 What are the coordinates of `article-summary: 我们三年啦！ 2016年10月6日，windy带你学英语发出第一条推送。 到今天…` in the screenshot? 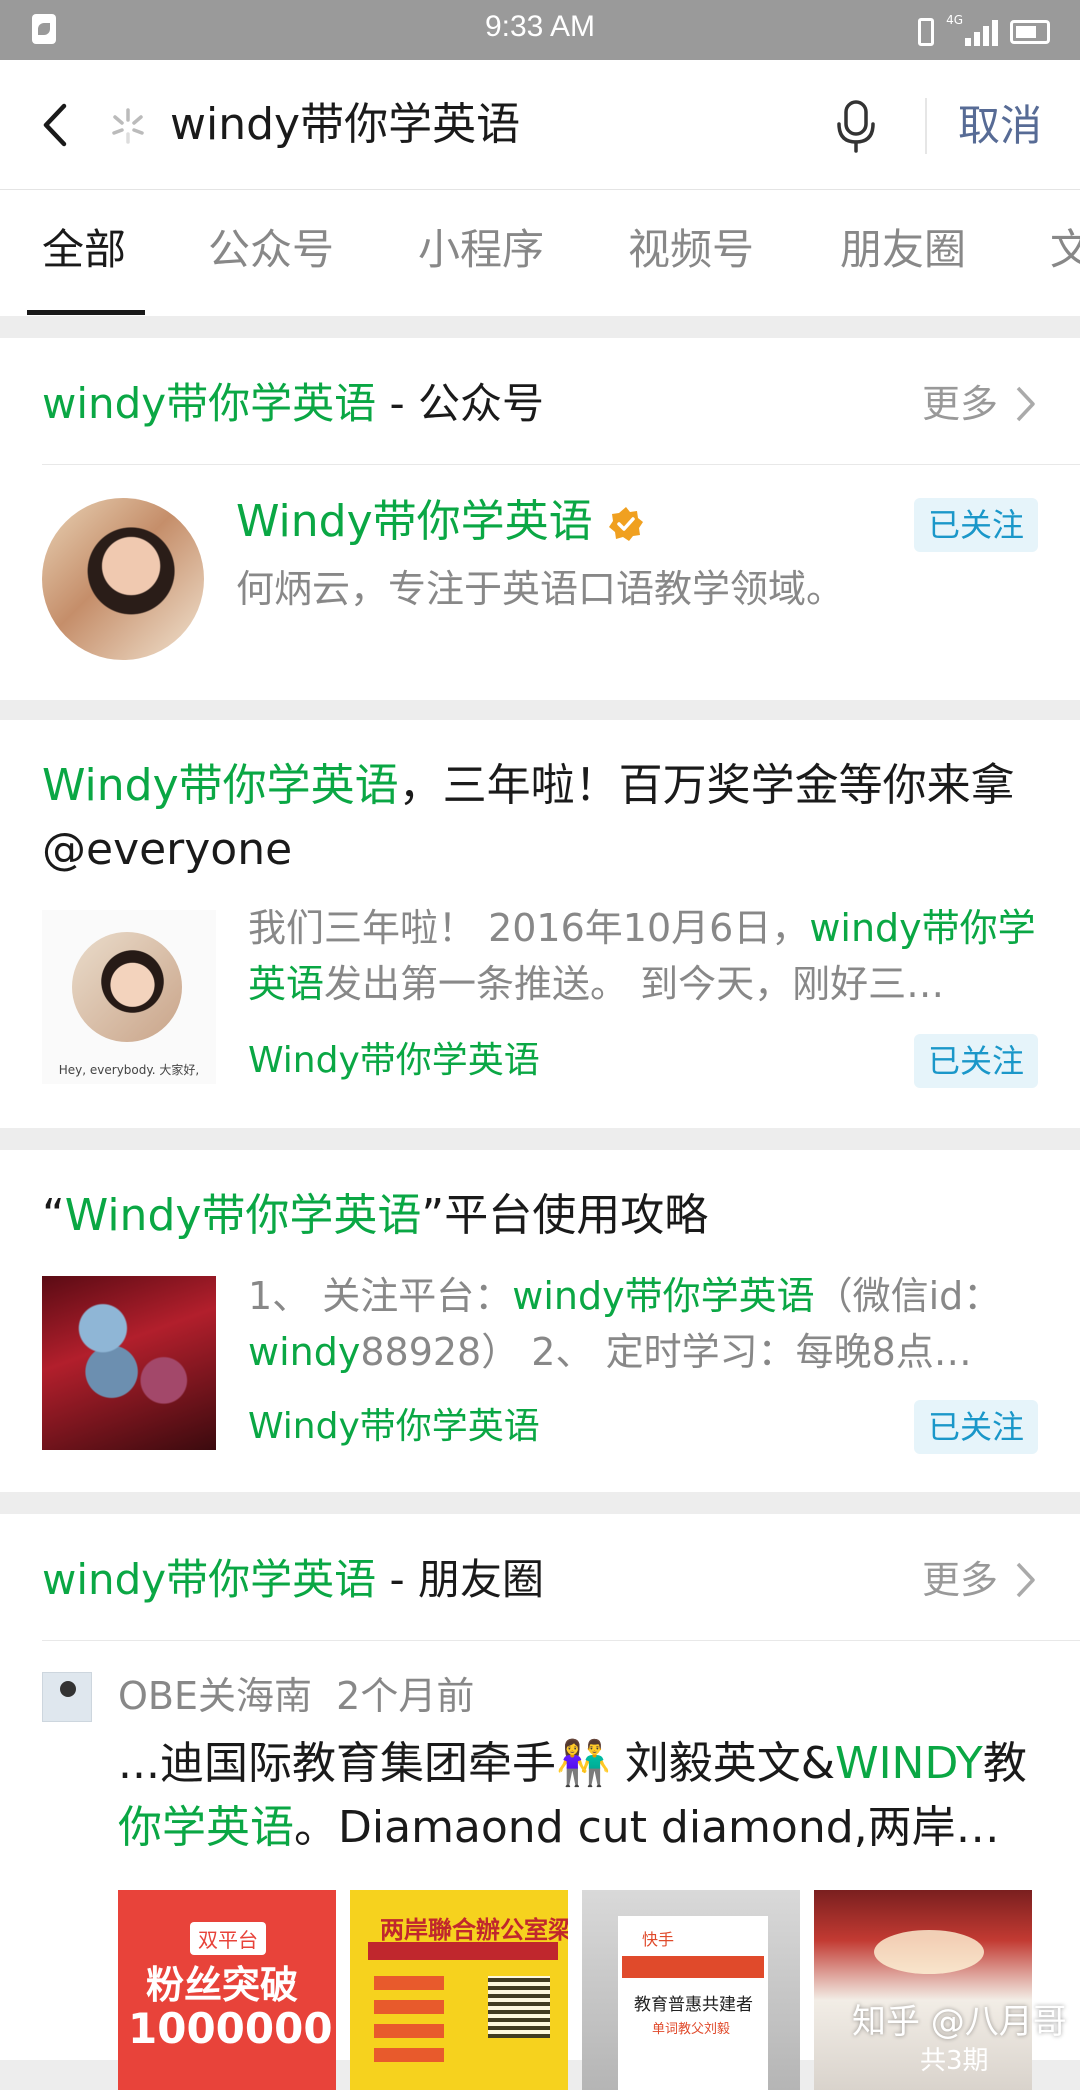 It's located at (642, 956).